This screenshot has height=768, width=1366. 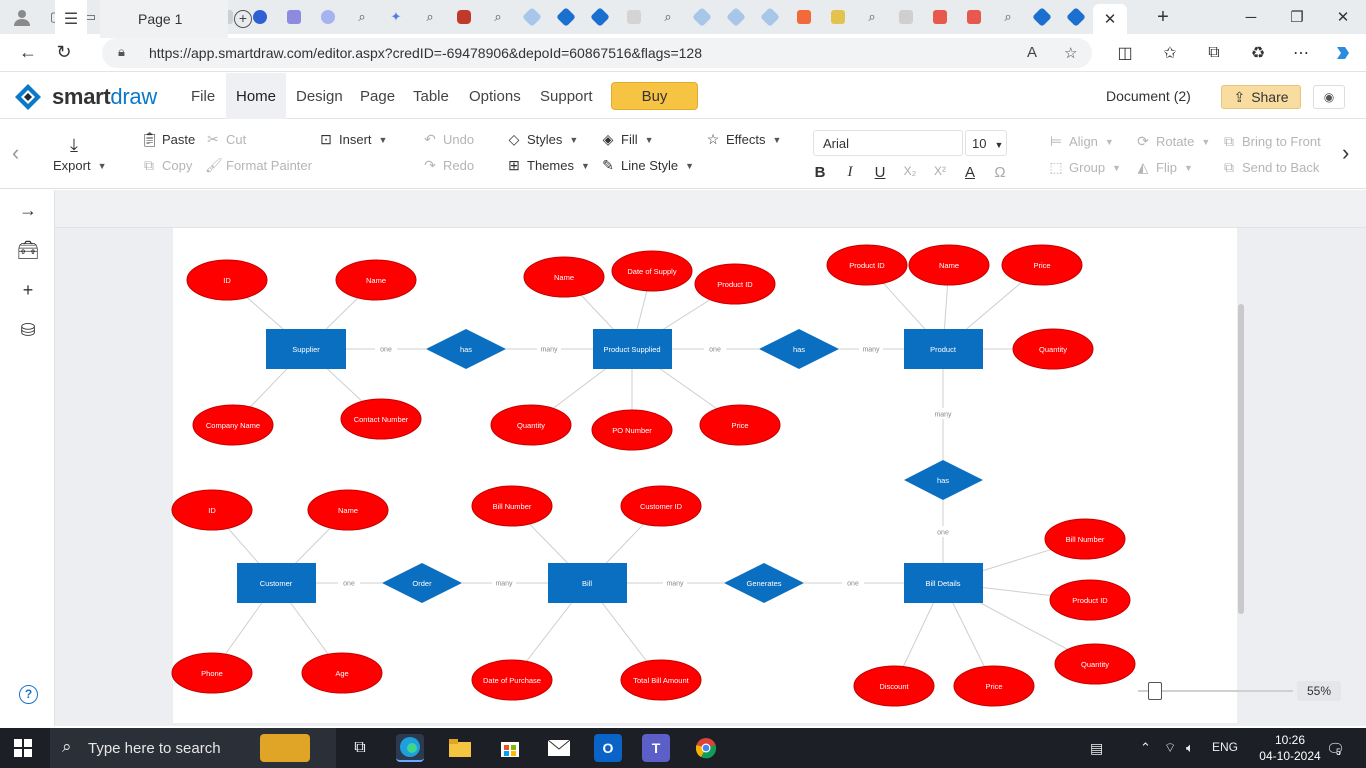 What do you see at coordinates (495, 96) in the screenshot?
I see `menu-options: Options` at bounding box center [495, 96].